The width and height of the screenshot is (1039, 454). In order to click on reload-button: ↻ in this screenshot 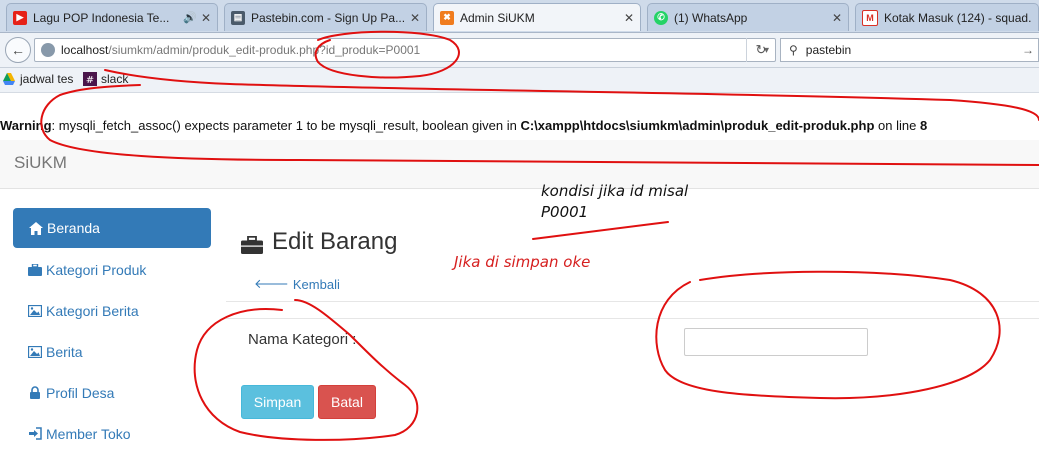, I will do `click(760, 50)`.